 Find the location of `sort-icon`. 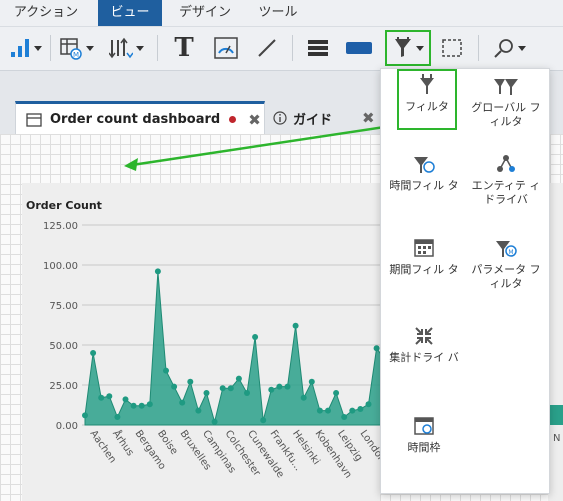

sort-icon is located at coordinates (120, 48).